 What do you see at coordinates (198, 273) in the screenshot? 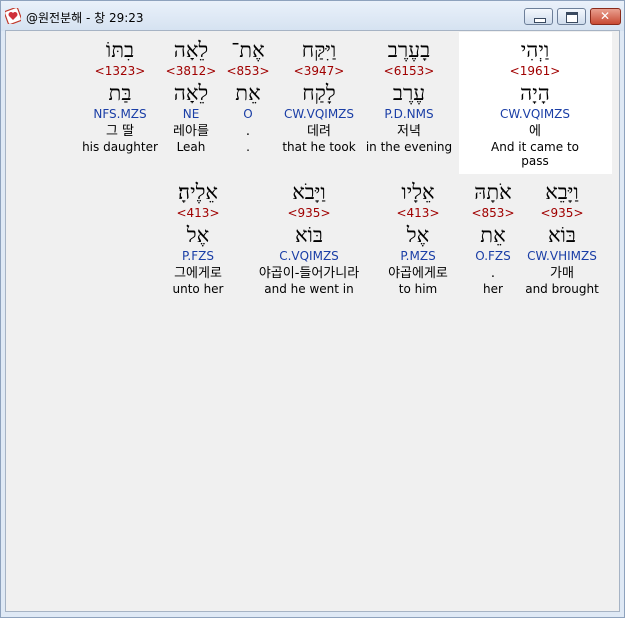
I see `korean-gloss: 그에게로` at bounding box center [198, 273].